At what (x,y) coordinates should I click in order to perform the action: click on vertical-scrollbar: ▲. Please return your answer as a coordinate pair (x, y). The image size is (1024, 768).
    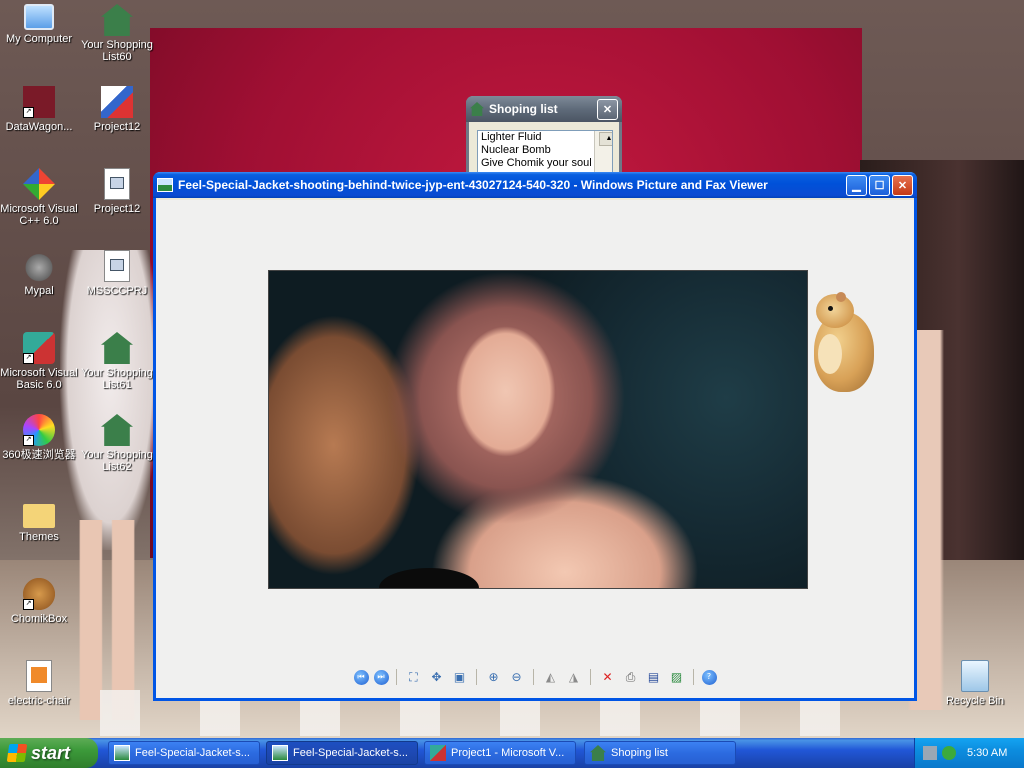
    Looking at the image, I should click on (603, 152).